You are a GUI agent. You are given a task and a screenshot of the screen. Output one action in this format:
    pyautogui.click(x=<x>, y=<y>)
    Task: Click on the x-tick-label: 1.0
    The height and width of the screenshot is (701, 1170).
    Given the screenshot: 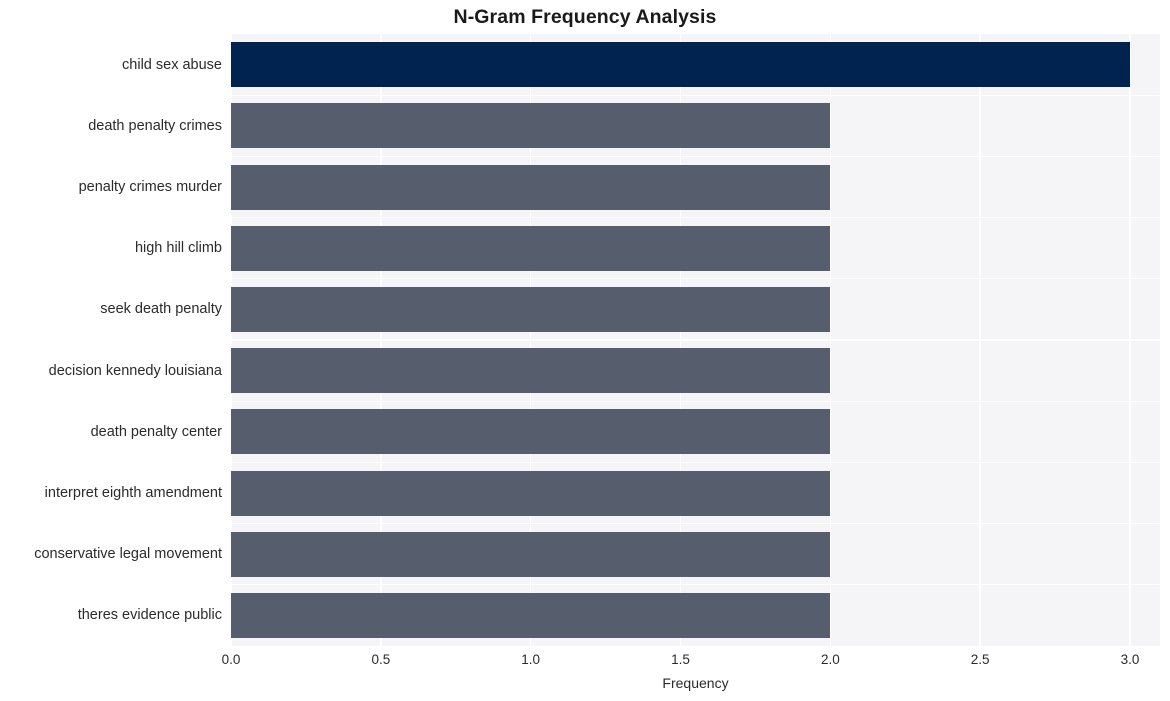 What is the action you would take?
    pyautogui.click(x=531, y=659)
    